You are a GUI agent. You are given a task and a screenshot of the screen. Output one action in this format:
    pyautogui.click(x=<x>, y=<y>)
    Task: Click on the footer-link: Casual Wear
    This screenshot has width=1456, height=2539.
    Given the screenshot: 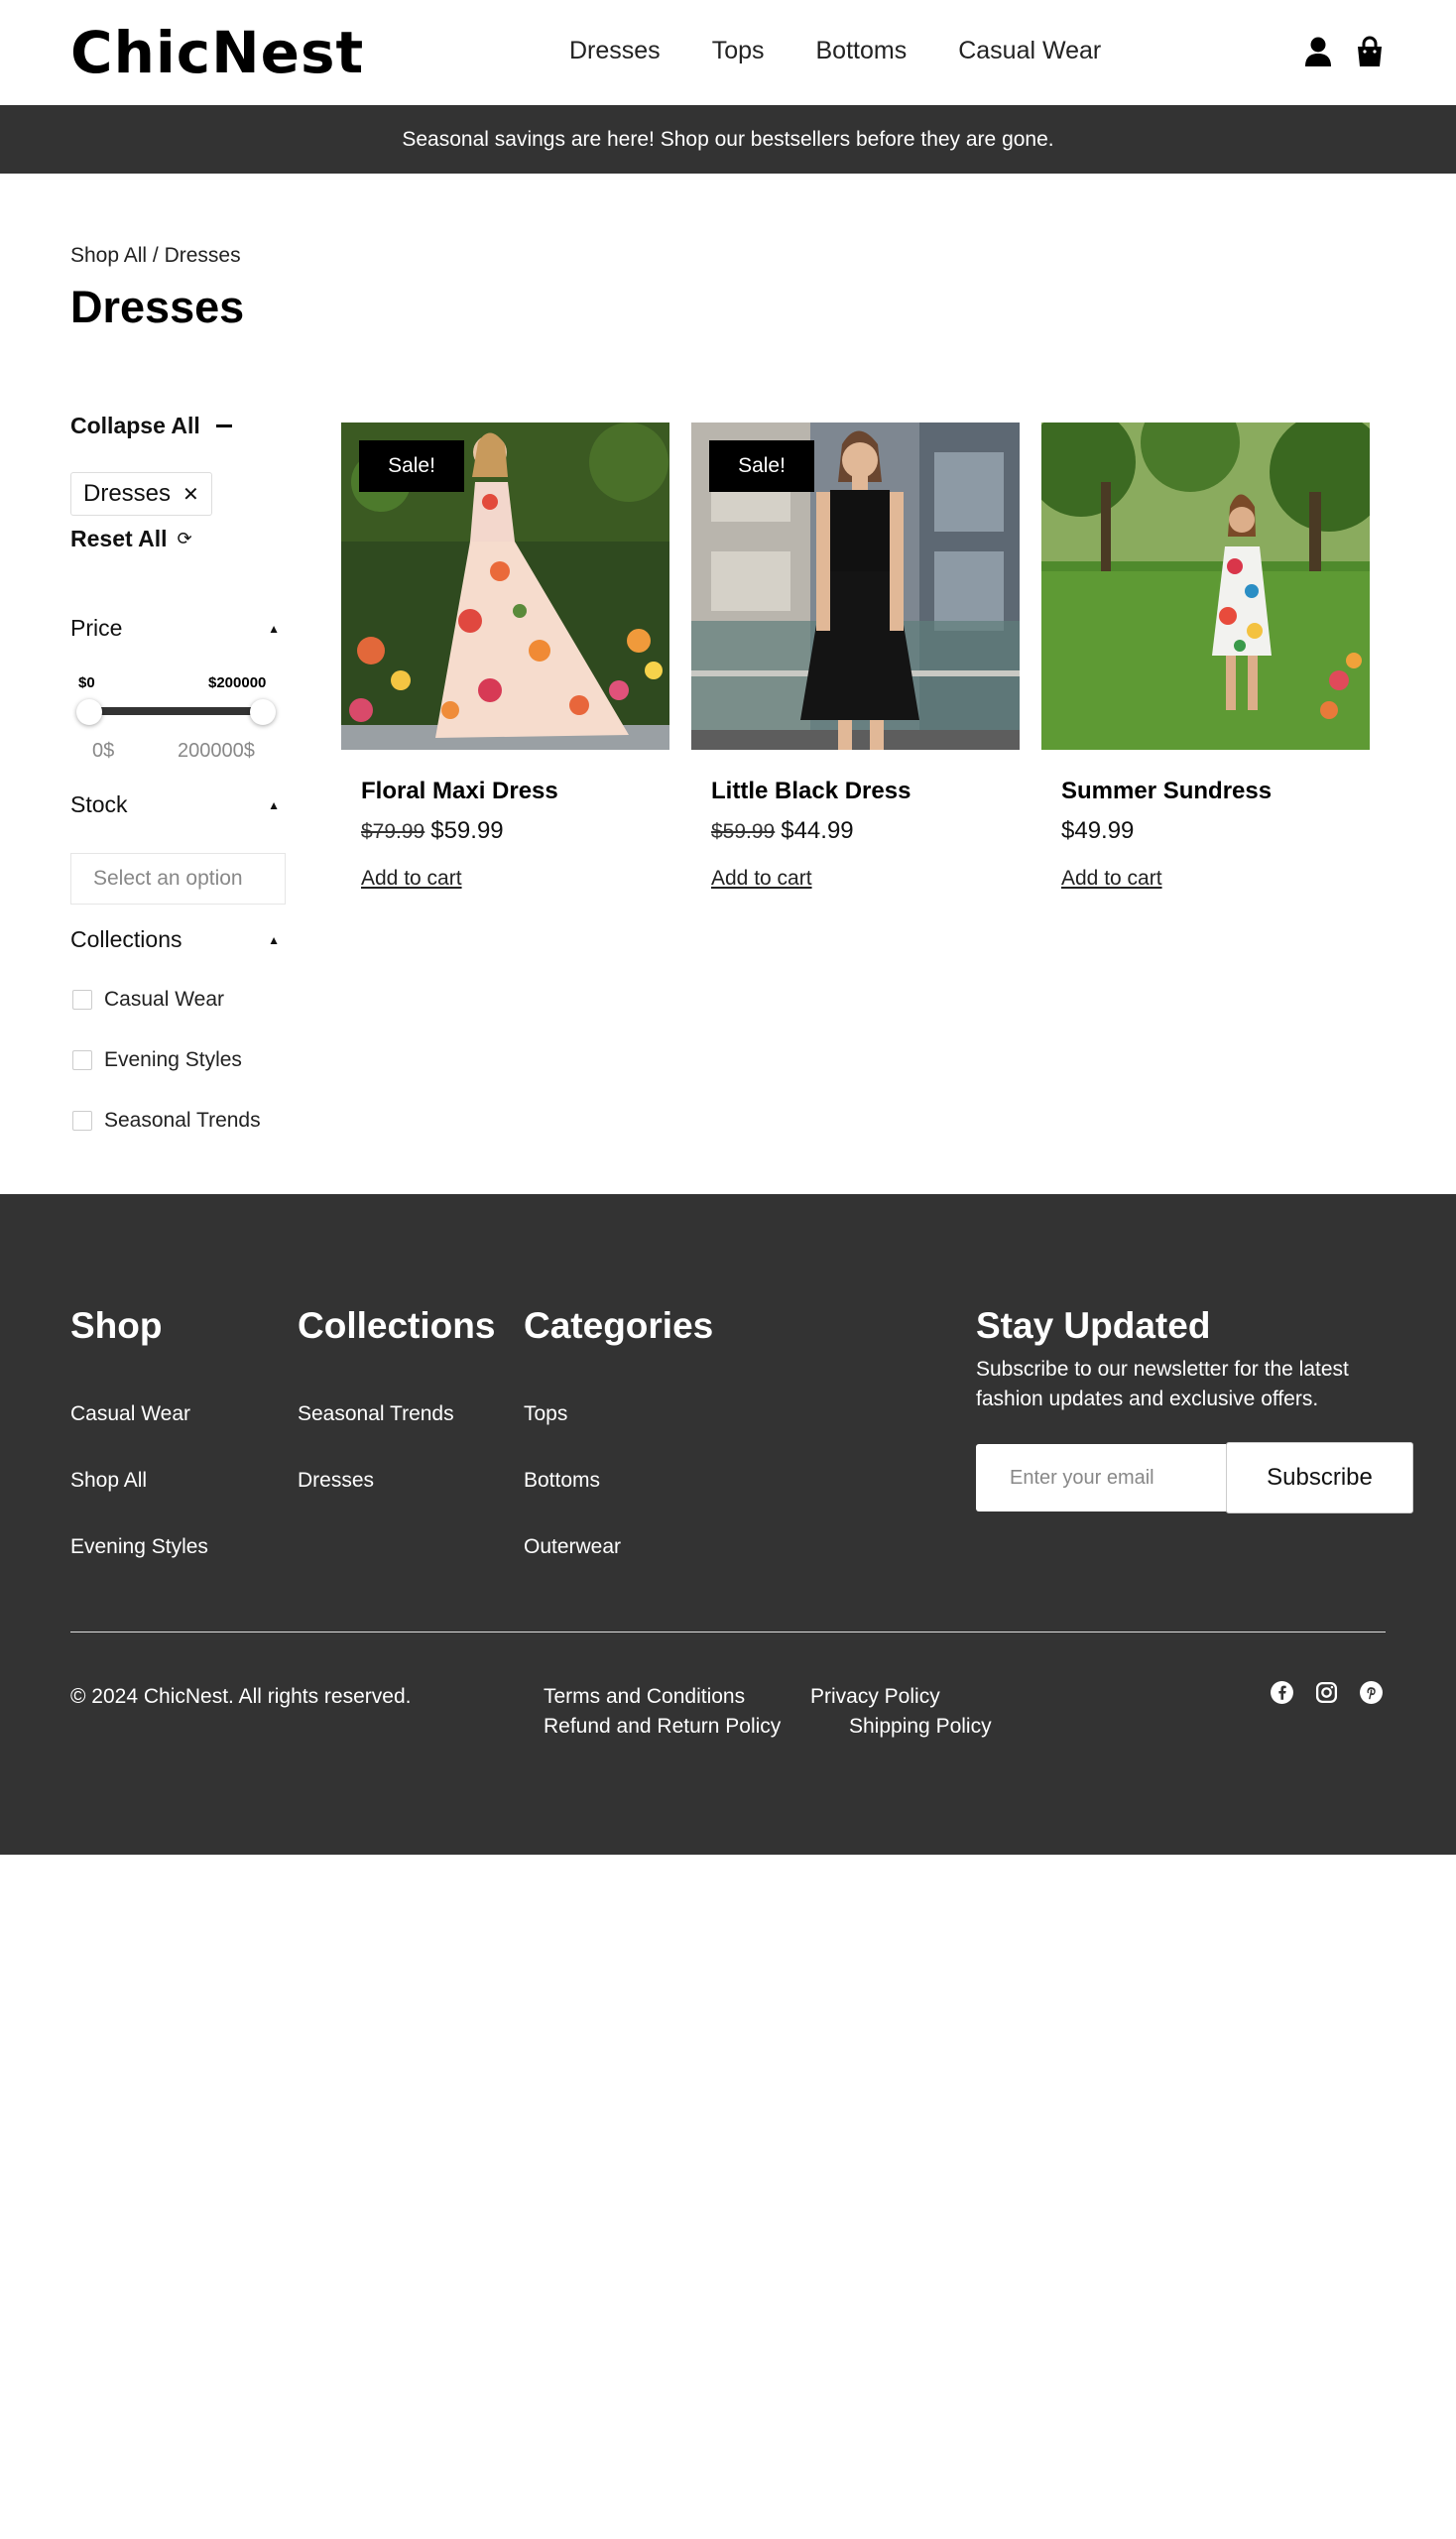 What is the action you would take?
    pyautogui.click(x=130, y=1414)
    